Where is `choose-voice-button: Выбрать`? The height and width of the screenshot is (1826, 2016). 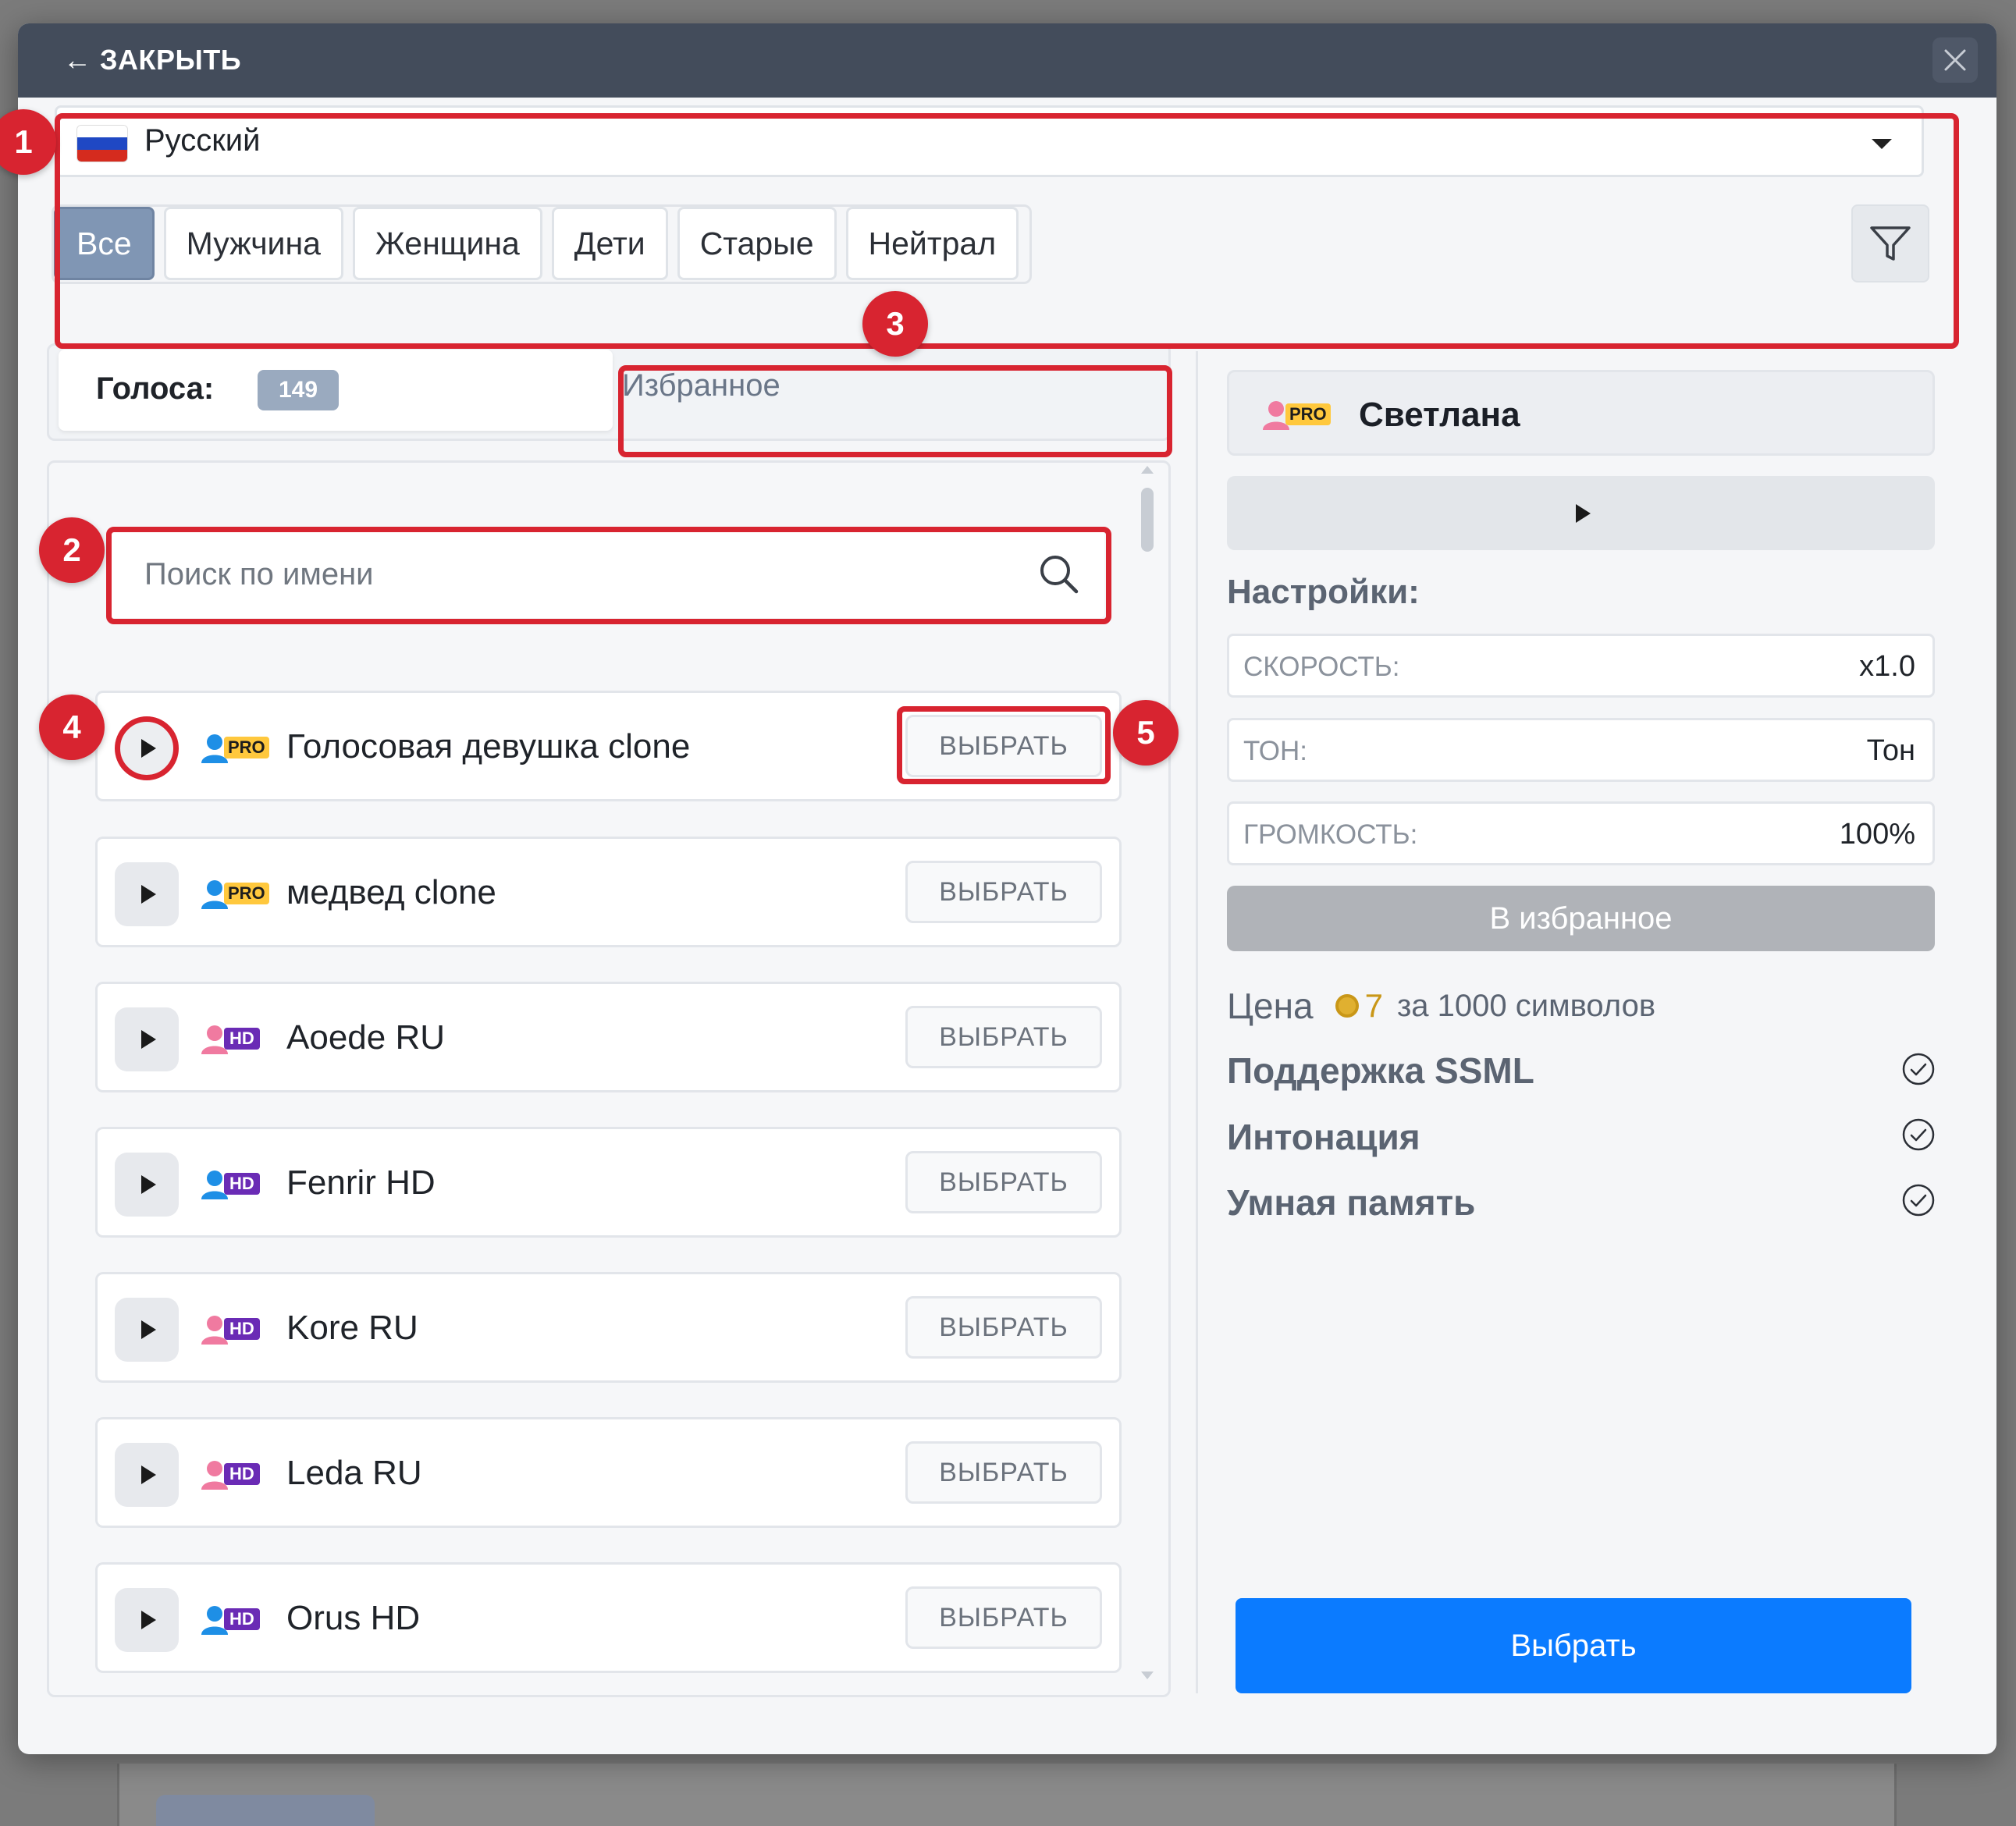
choose-voice-button: Выбрать is located at coordinates (1573, 1646).